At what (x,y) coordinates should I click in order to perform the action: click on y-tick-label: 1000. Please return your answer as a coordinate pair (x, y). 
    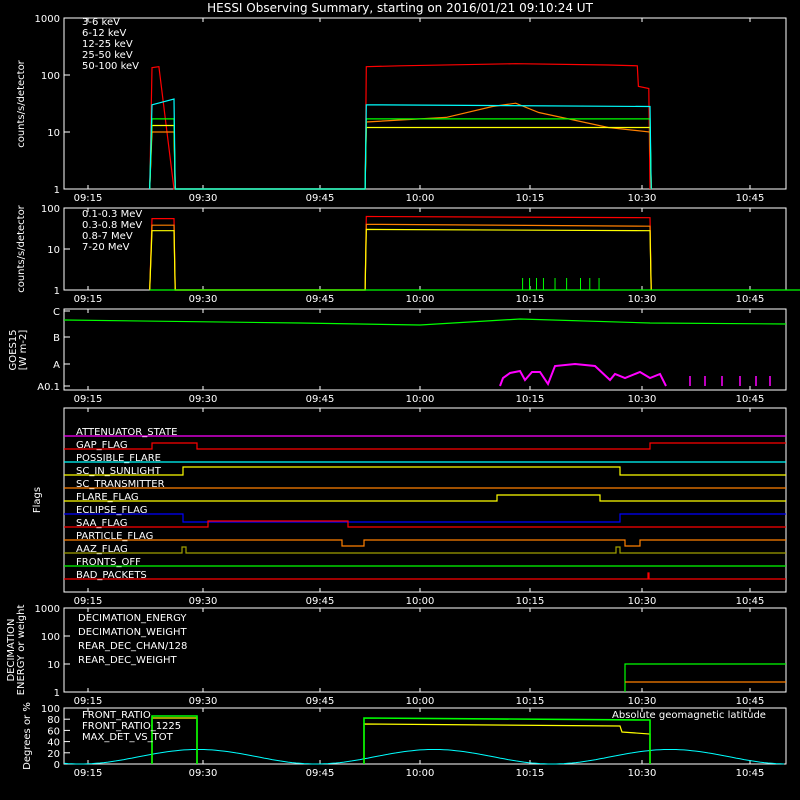
    Looking at the image, I should click on (47, 19).